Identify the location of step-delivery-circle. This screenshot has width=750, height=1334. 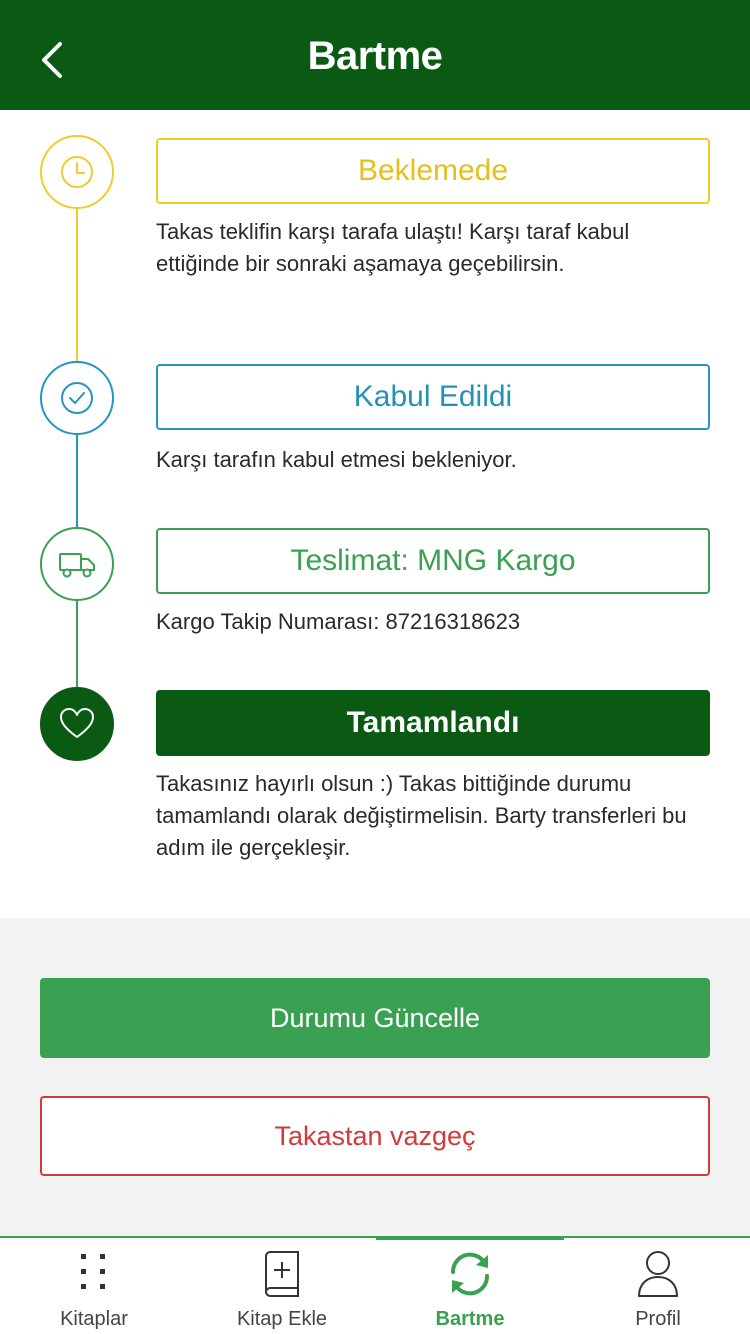
(77, 564).